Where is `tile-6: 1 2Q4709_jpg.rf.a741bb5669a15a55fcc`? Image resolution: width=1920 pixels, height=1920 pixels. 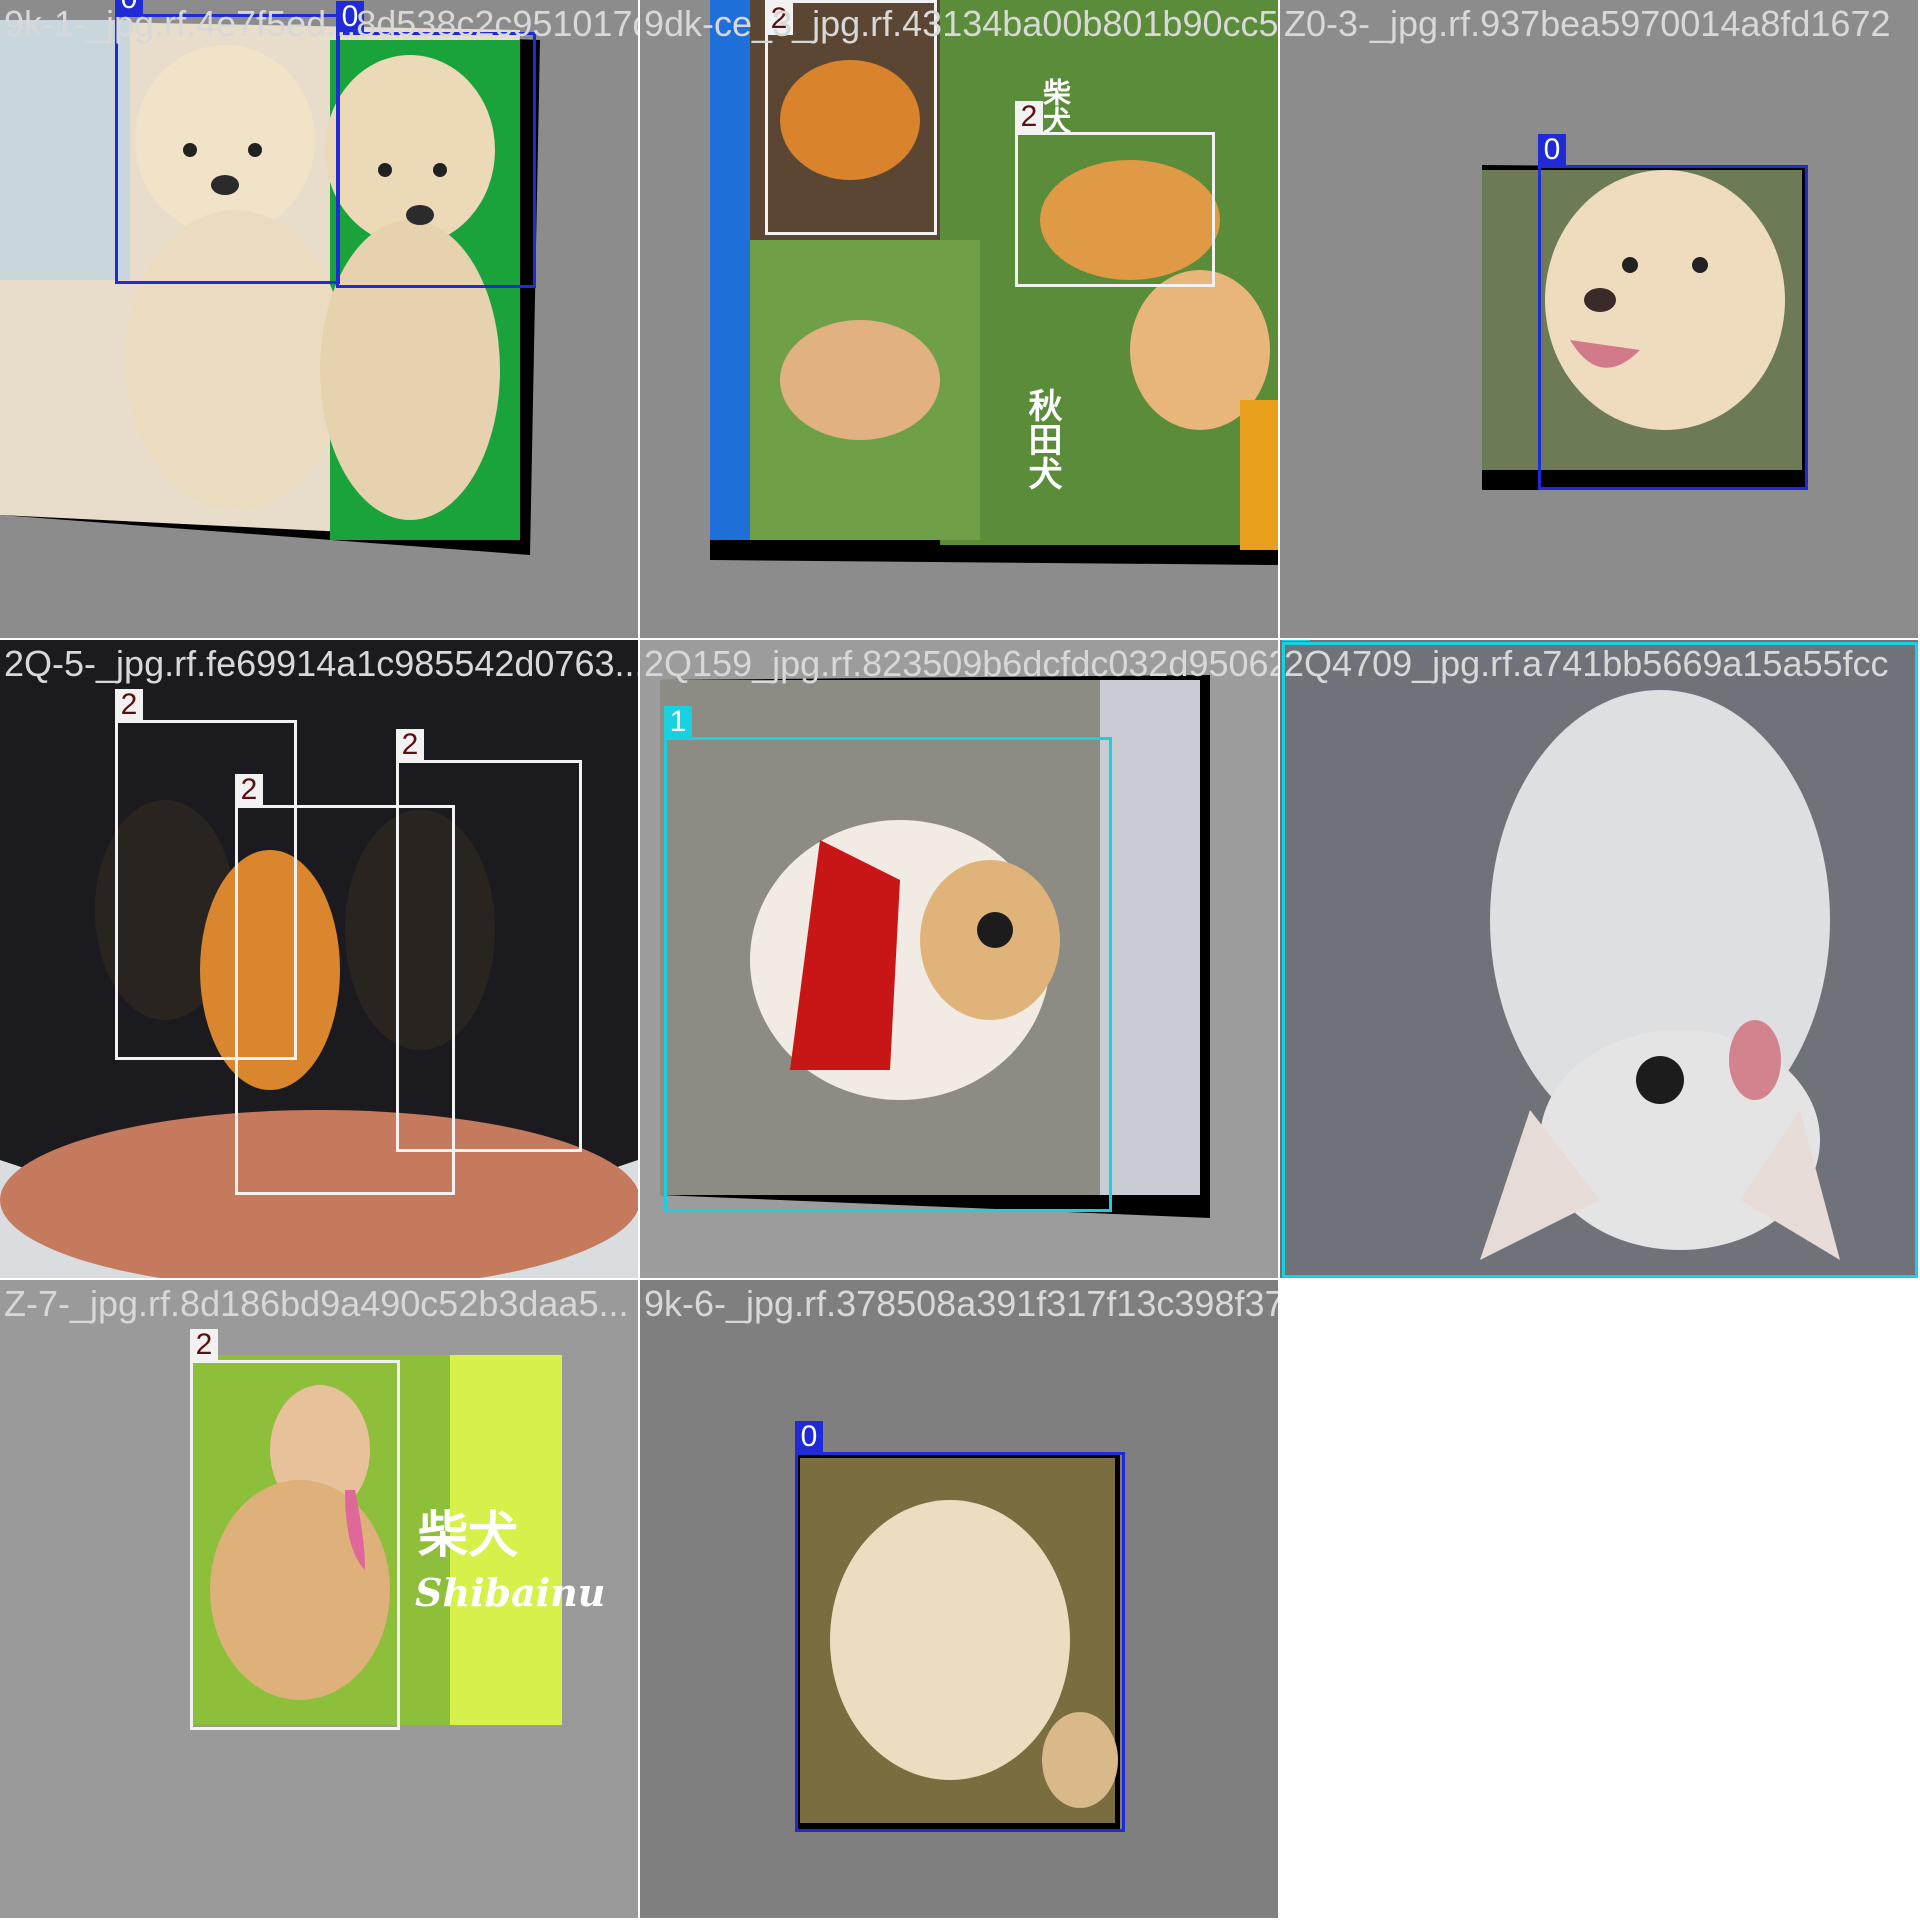
tile-6: 1 2Q4709_jpg.rf.a741bb5669a15a55fcc is located at coordinates (1599, 959).